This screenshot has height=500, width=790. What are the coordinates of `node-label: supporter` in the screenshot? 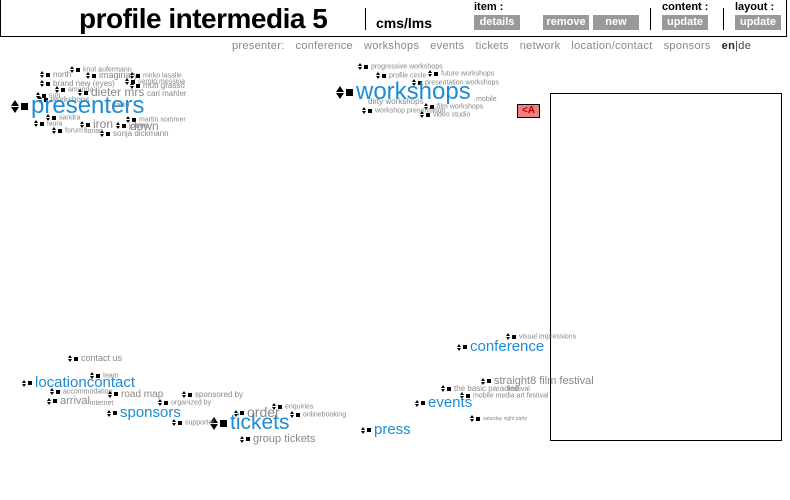 It's located at (200, 423).